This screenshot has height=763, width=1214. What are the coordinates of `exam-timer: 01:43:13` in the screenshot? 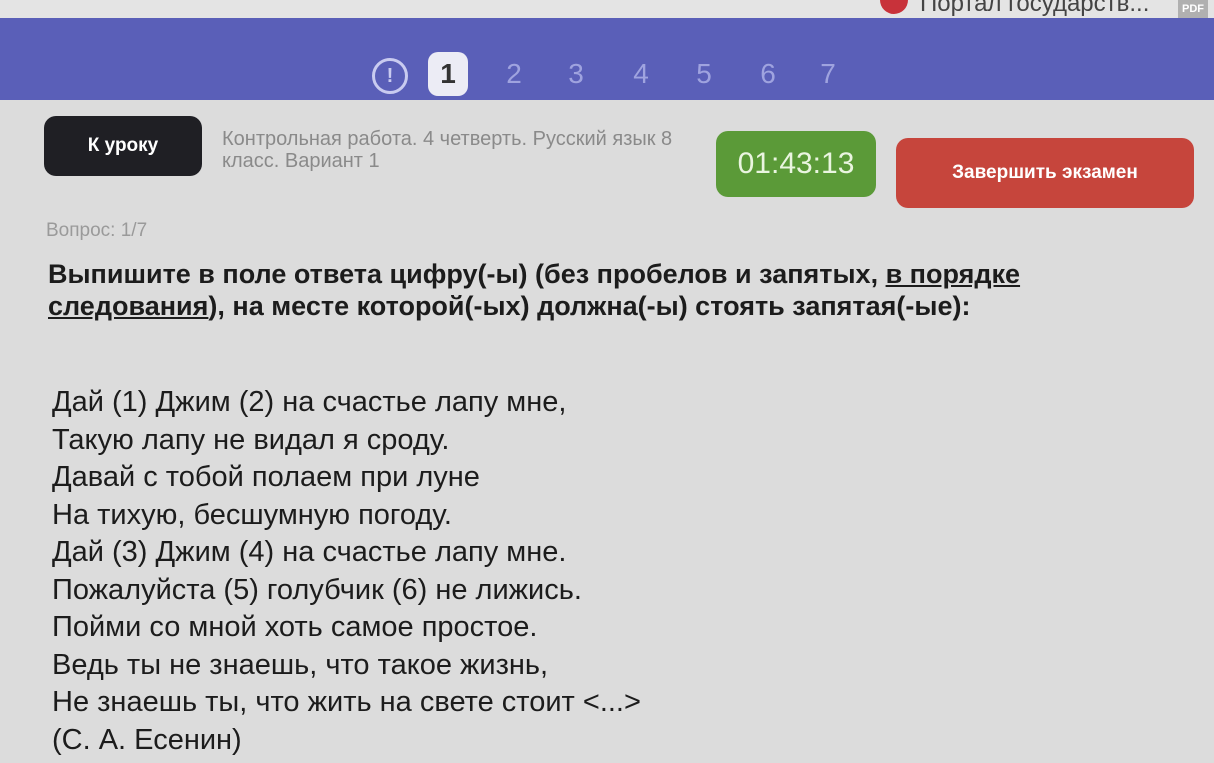 It's located at (796, 164).